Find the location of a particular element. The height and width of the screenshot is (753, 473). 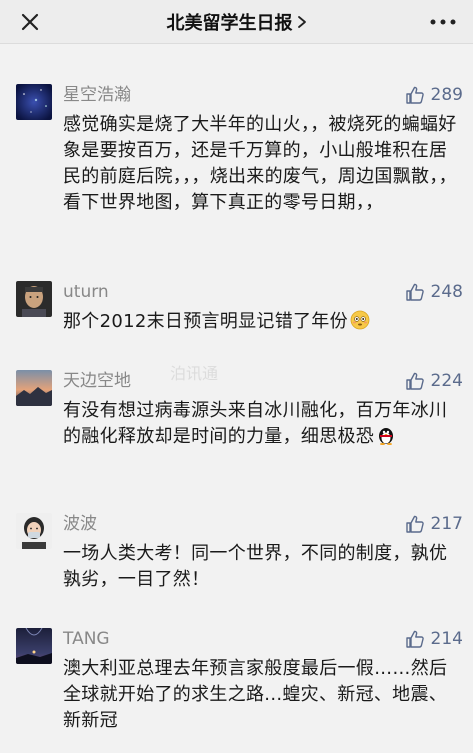

comment-nickname: TANG is located at coordinates (86, 639).